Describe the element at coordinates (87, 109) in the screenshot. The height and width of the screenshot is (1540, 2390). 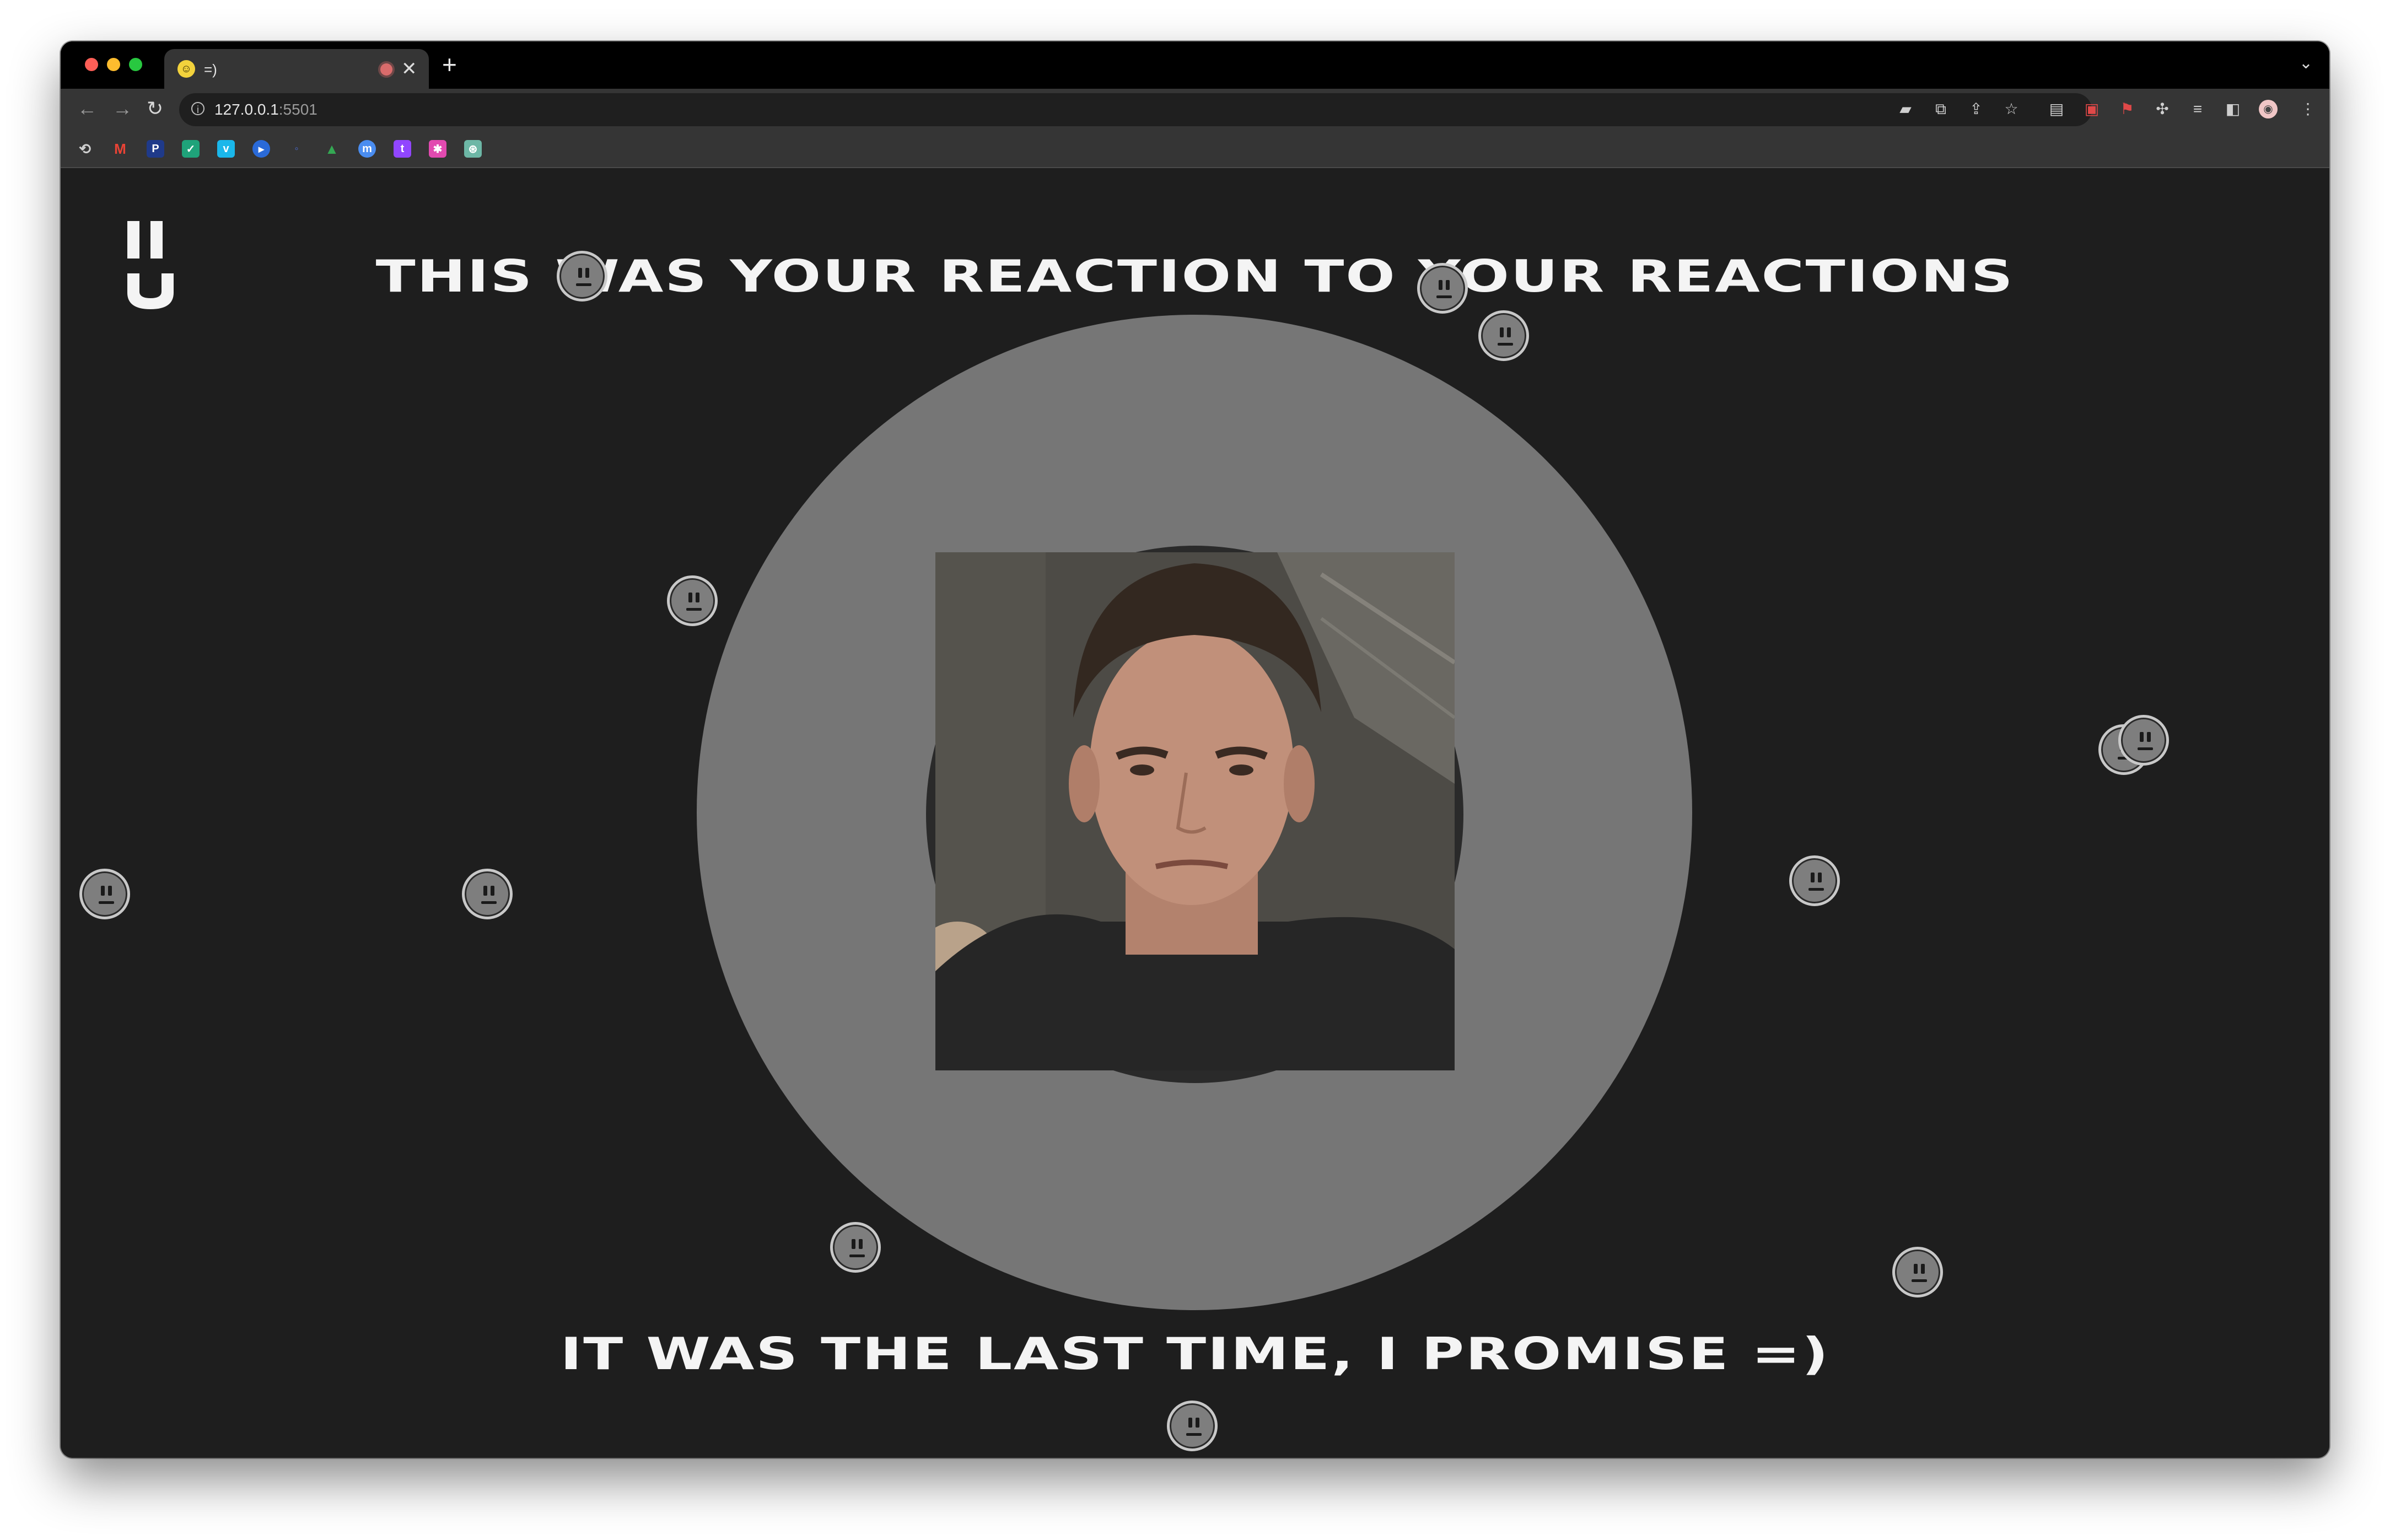
I see `back-button: ←` at that location.